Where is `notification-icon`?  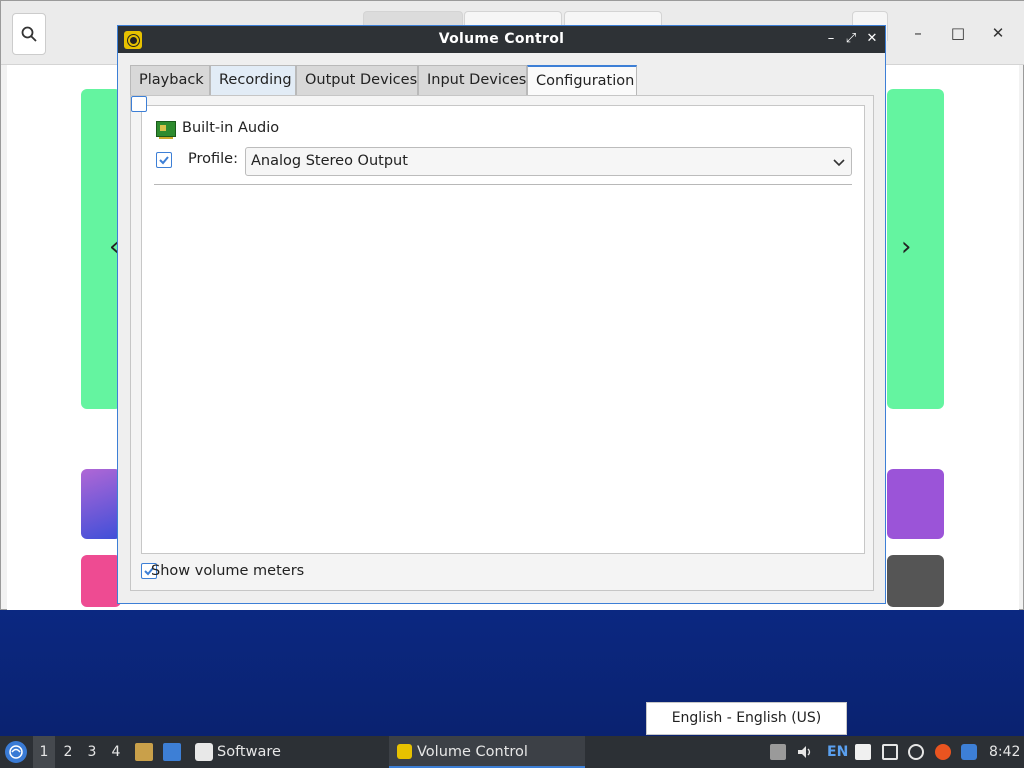 notification-icon is located at coordinates (969, 752).